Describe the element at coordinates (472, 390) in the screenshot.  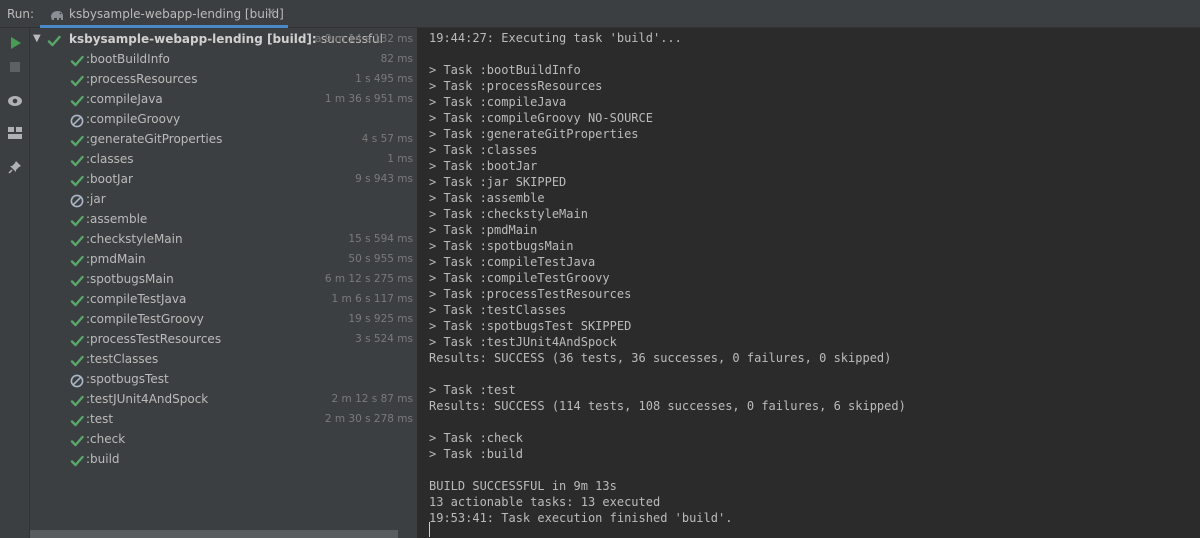
I see `console-line: > Task :test` at that location.